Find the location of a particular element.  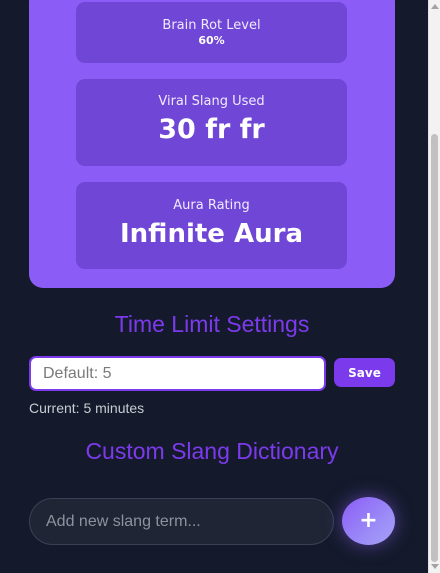

scroll-down-arrow-icon is located at coordinates (435, 566).